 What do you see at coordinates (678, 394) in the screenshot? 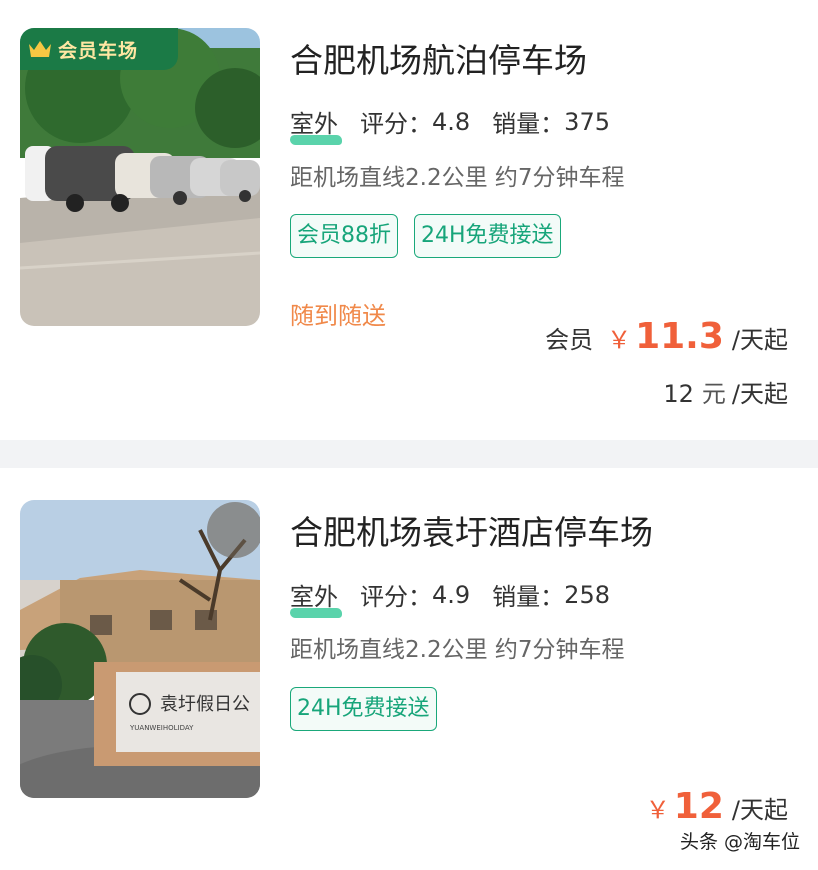
I see `regular-price-value: 12` at bounding box center [678, 394].